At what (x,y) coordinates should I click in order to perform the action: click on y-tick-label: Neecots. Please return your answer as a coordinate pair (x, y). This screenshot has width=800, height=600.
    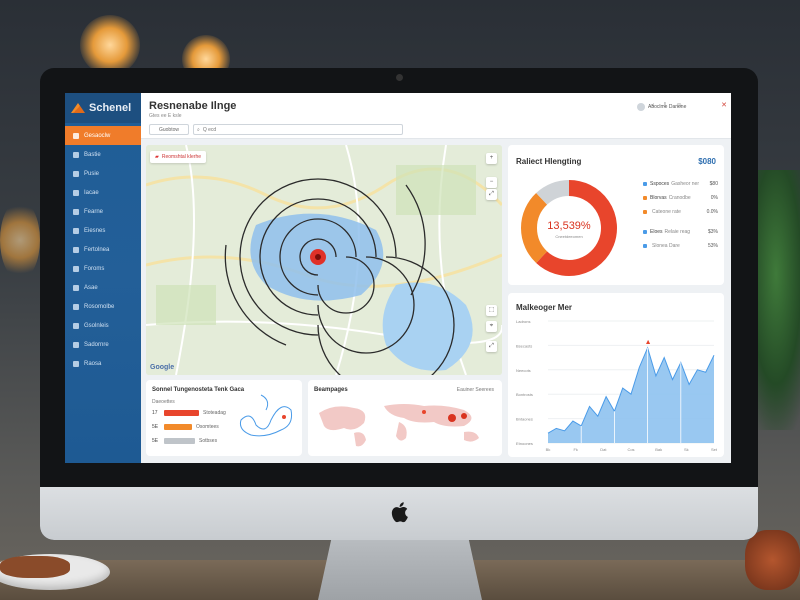
    Looking at the image, I should click on (523, 370).